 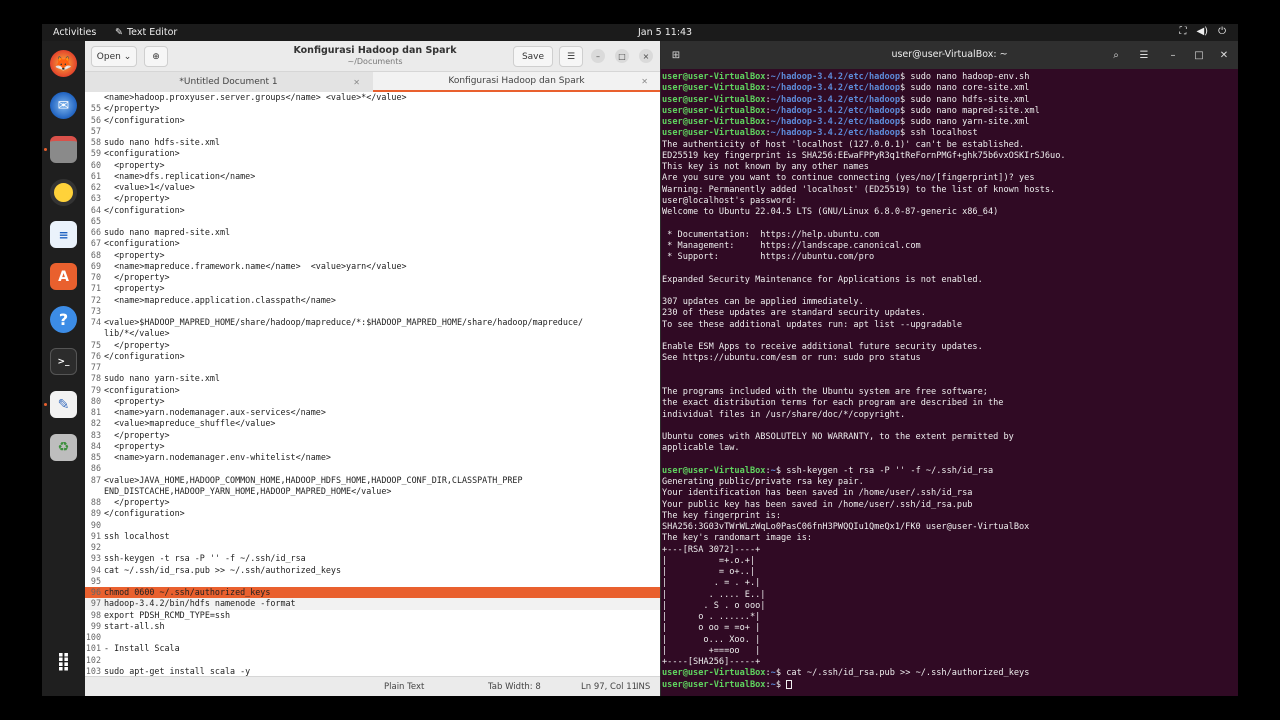 What do you see at coordinates (646, 56) in the screenshot?
I see `close-icon: ×` at bounding box center [646, 56].